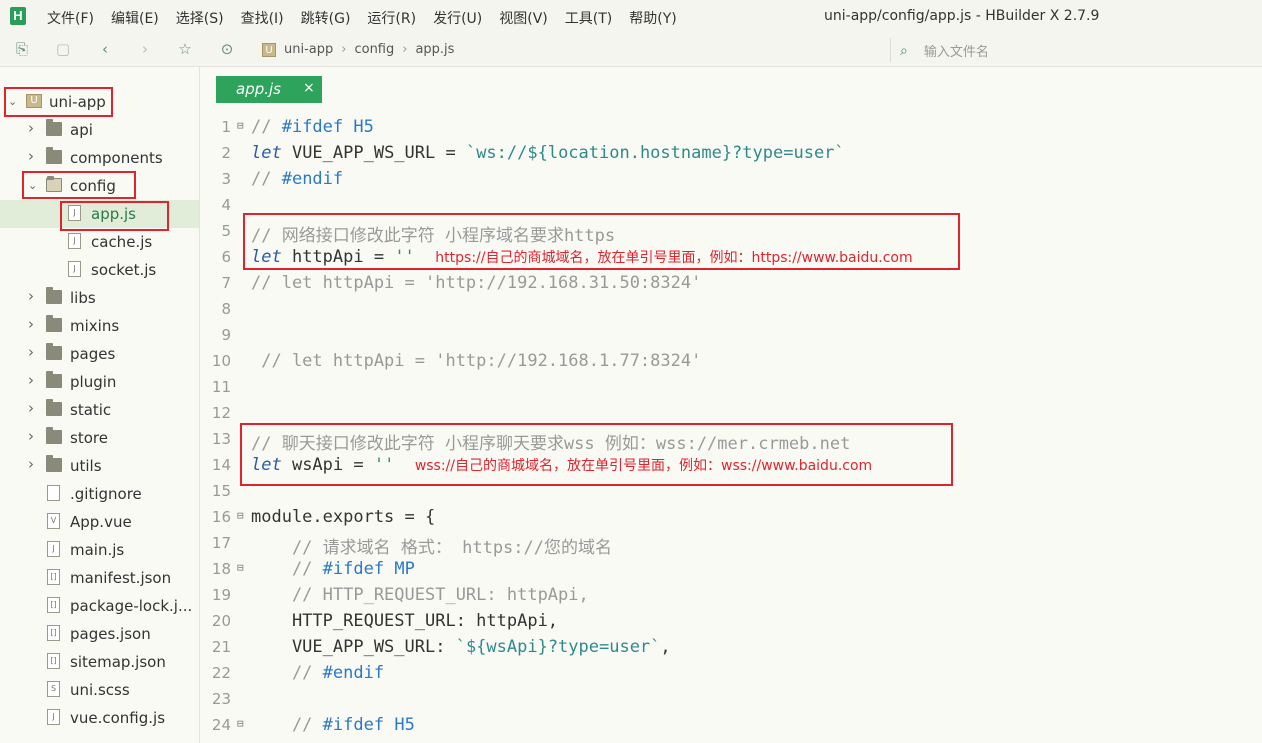 The width and height of the screenshot is (1262, 743). What do you see at coordinates (731, 622) in the screenshot?
I see `code-line: 20 HTTP_REQUEST_URL: httpApi,` at bounding box center [731, 622].